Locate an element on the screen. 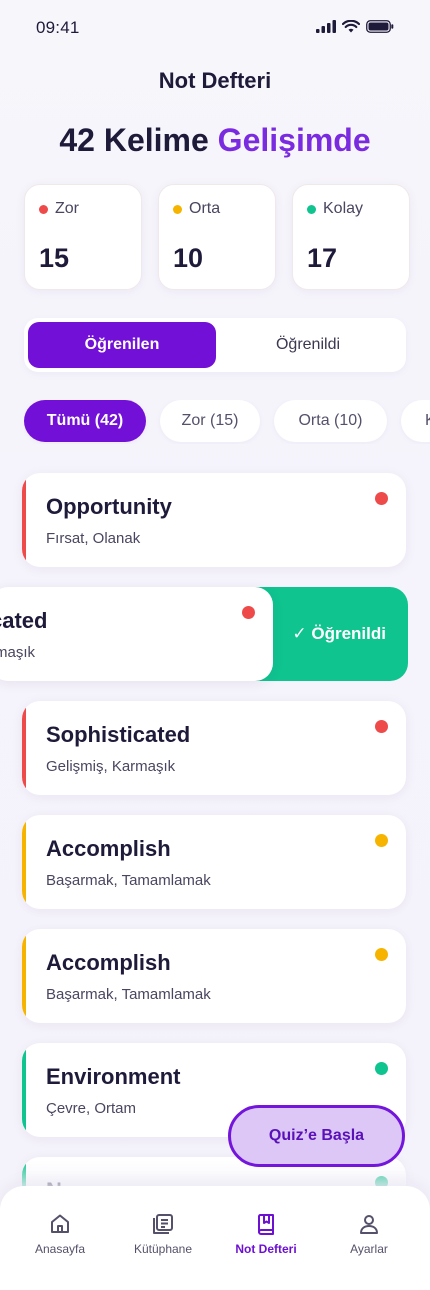 This screenshot has height=1290, width=430. swipe-row: ✓ Öğrenildi cated rmaşık is located at coordinates (215, 634).